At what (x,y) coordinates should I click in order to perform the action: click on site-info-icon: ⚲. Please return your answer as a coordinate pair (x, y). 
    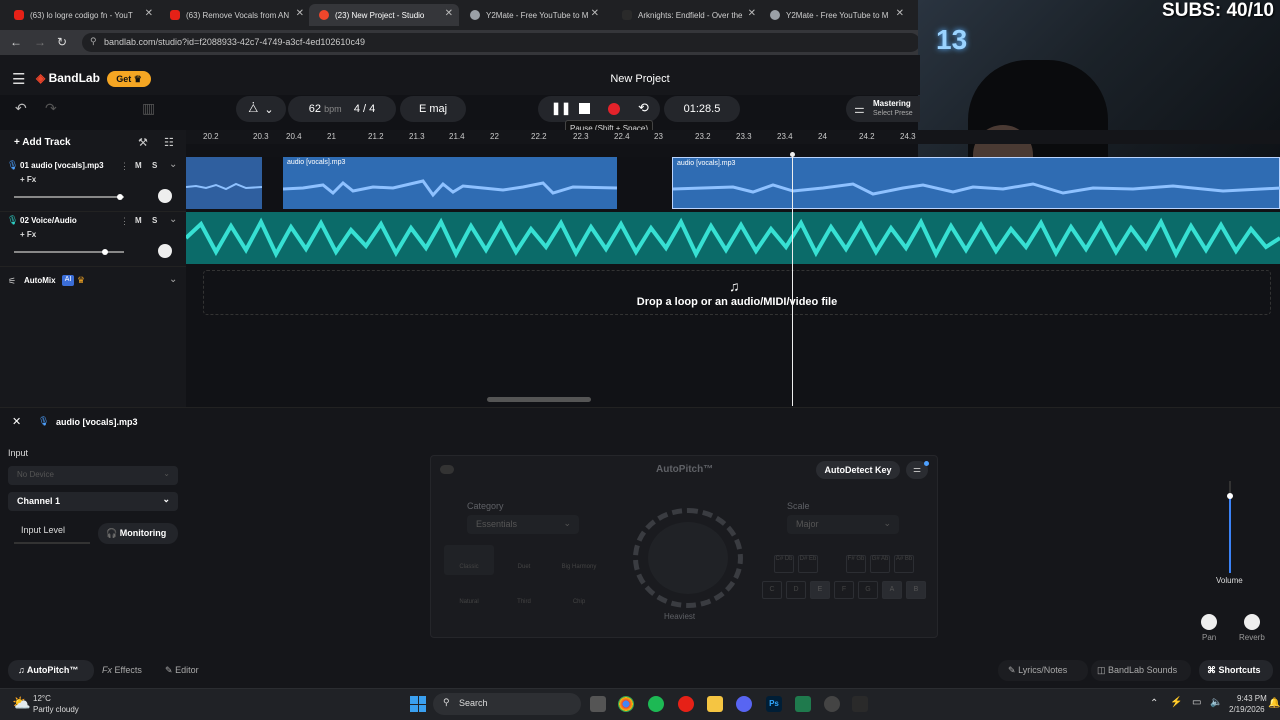
    Looking at the image, I should click on (93, 41).